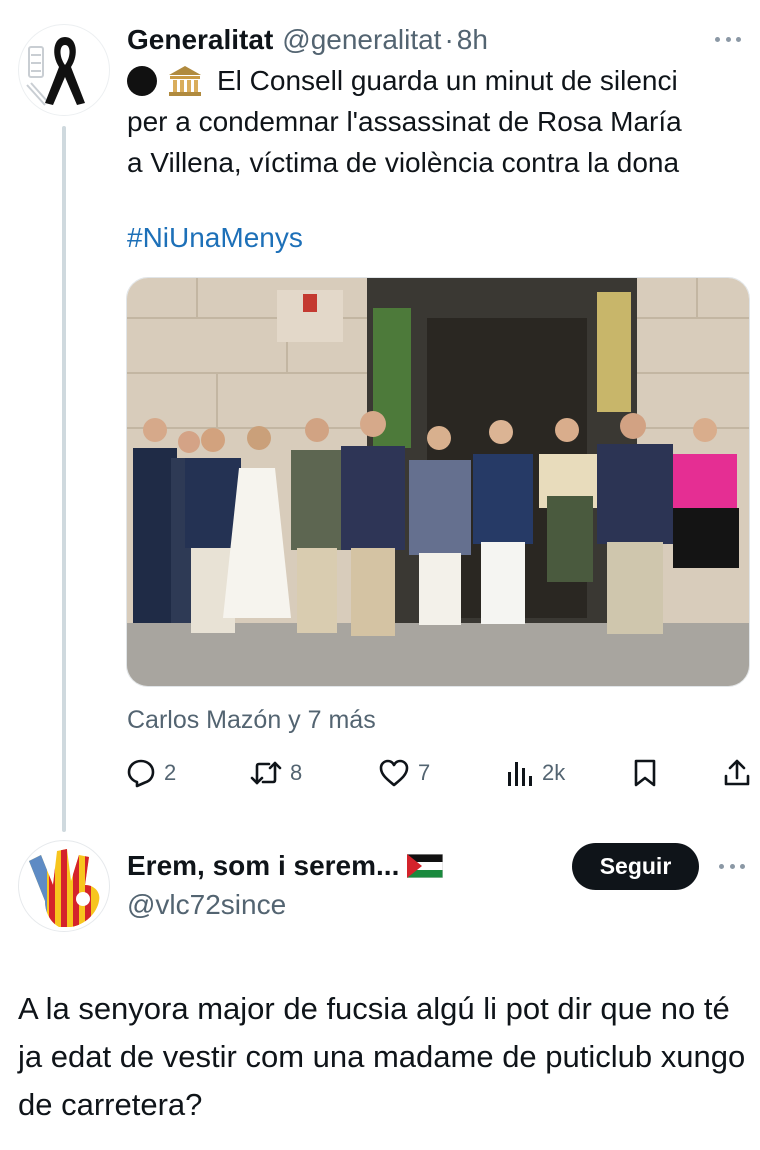 The height and width of the screenshot is (1150, 760). I want to click on tweet1-header: Generalitat @generalitat · 8h, so click(307, 40).